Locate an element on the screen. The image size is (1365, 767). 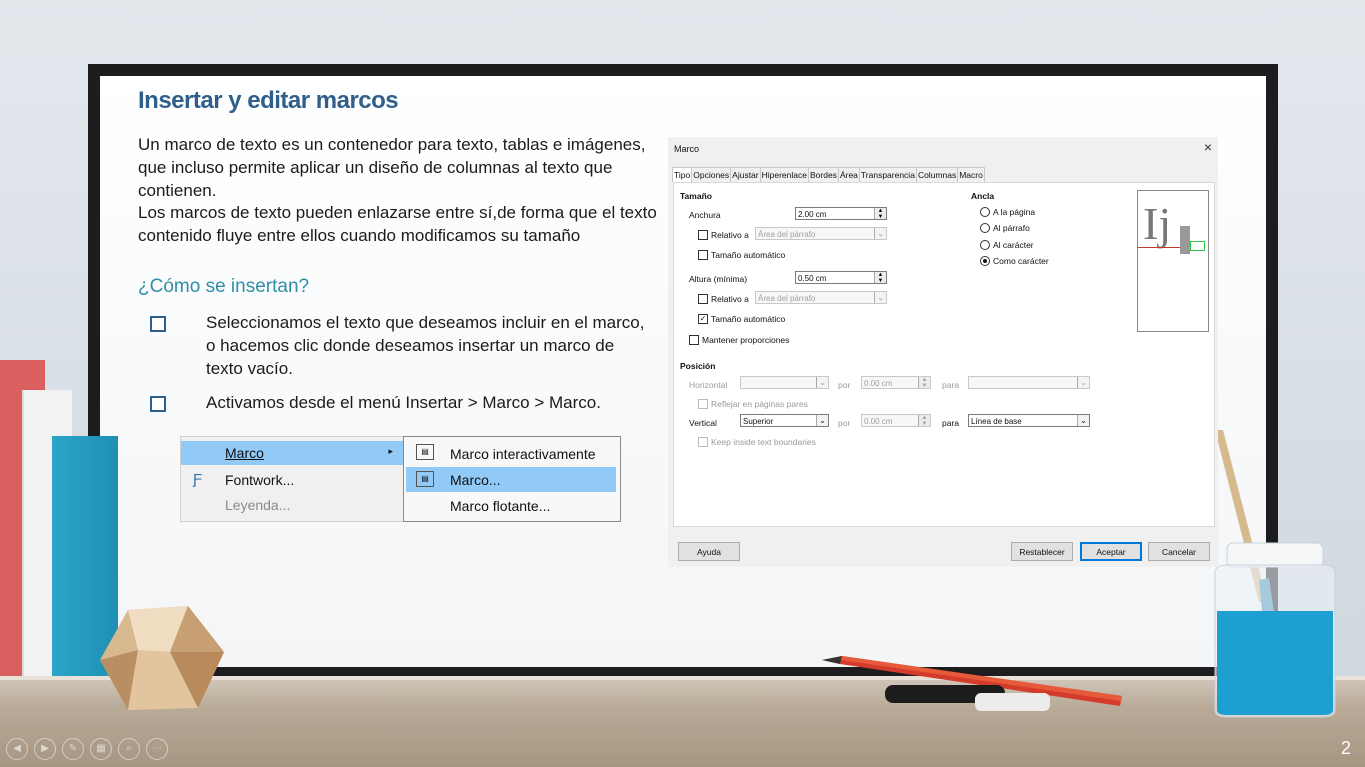
vertical-to-select: Línea de base ⌄ is located at coordinates (1029, 420).